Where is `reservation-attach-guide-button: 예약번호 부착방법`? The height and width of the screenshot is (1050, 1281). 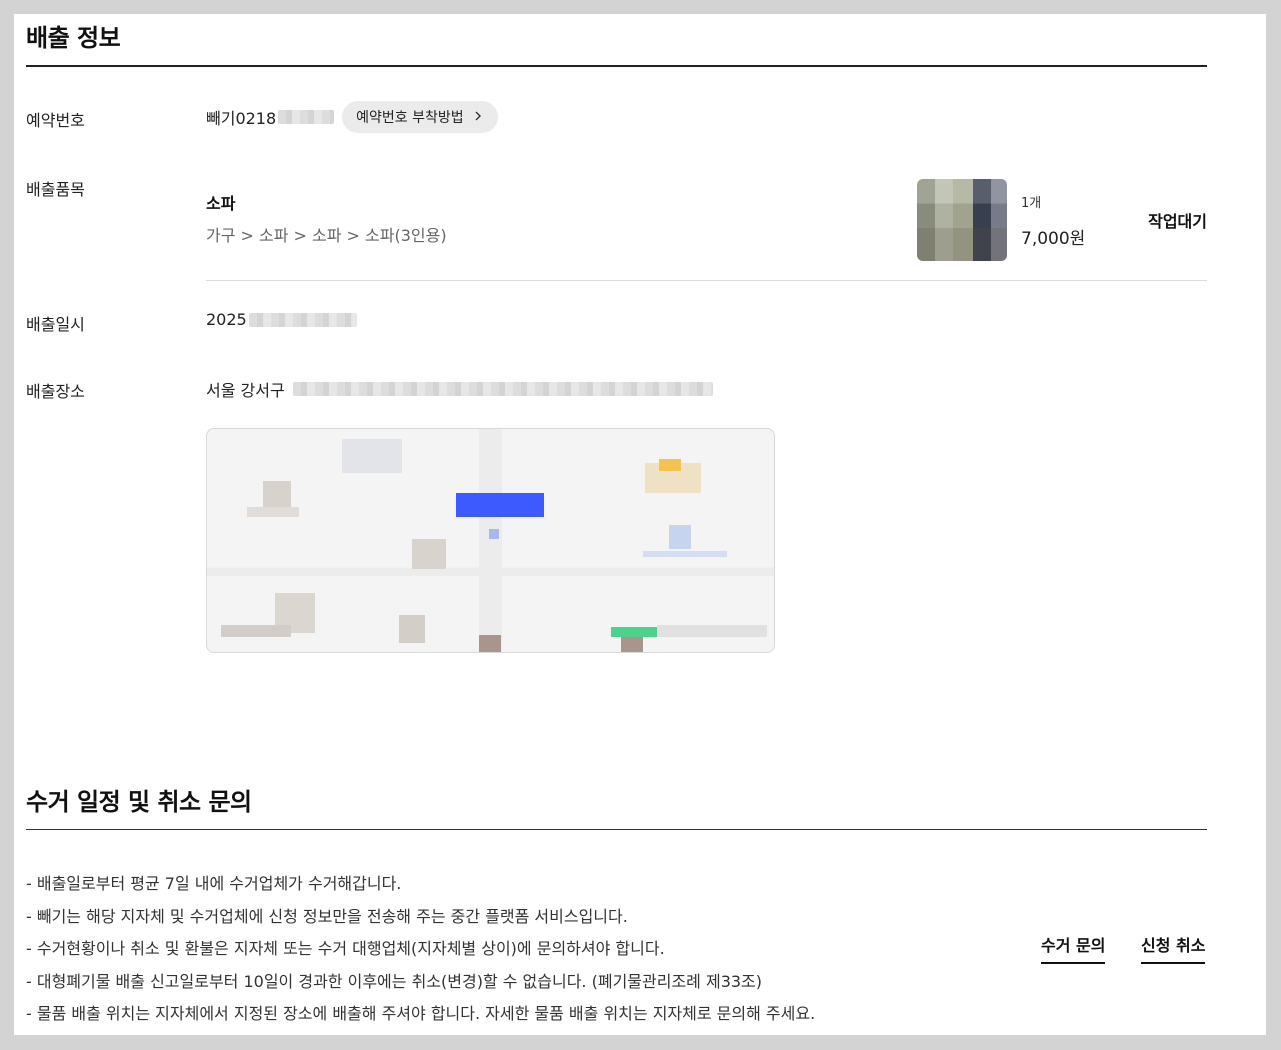
reservation-attach-guide-button: 예약번호 부착방법 is located at coordinates (420, 117).